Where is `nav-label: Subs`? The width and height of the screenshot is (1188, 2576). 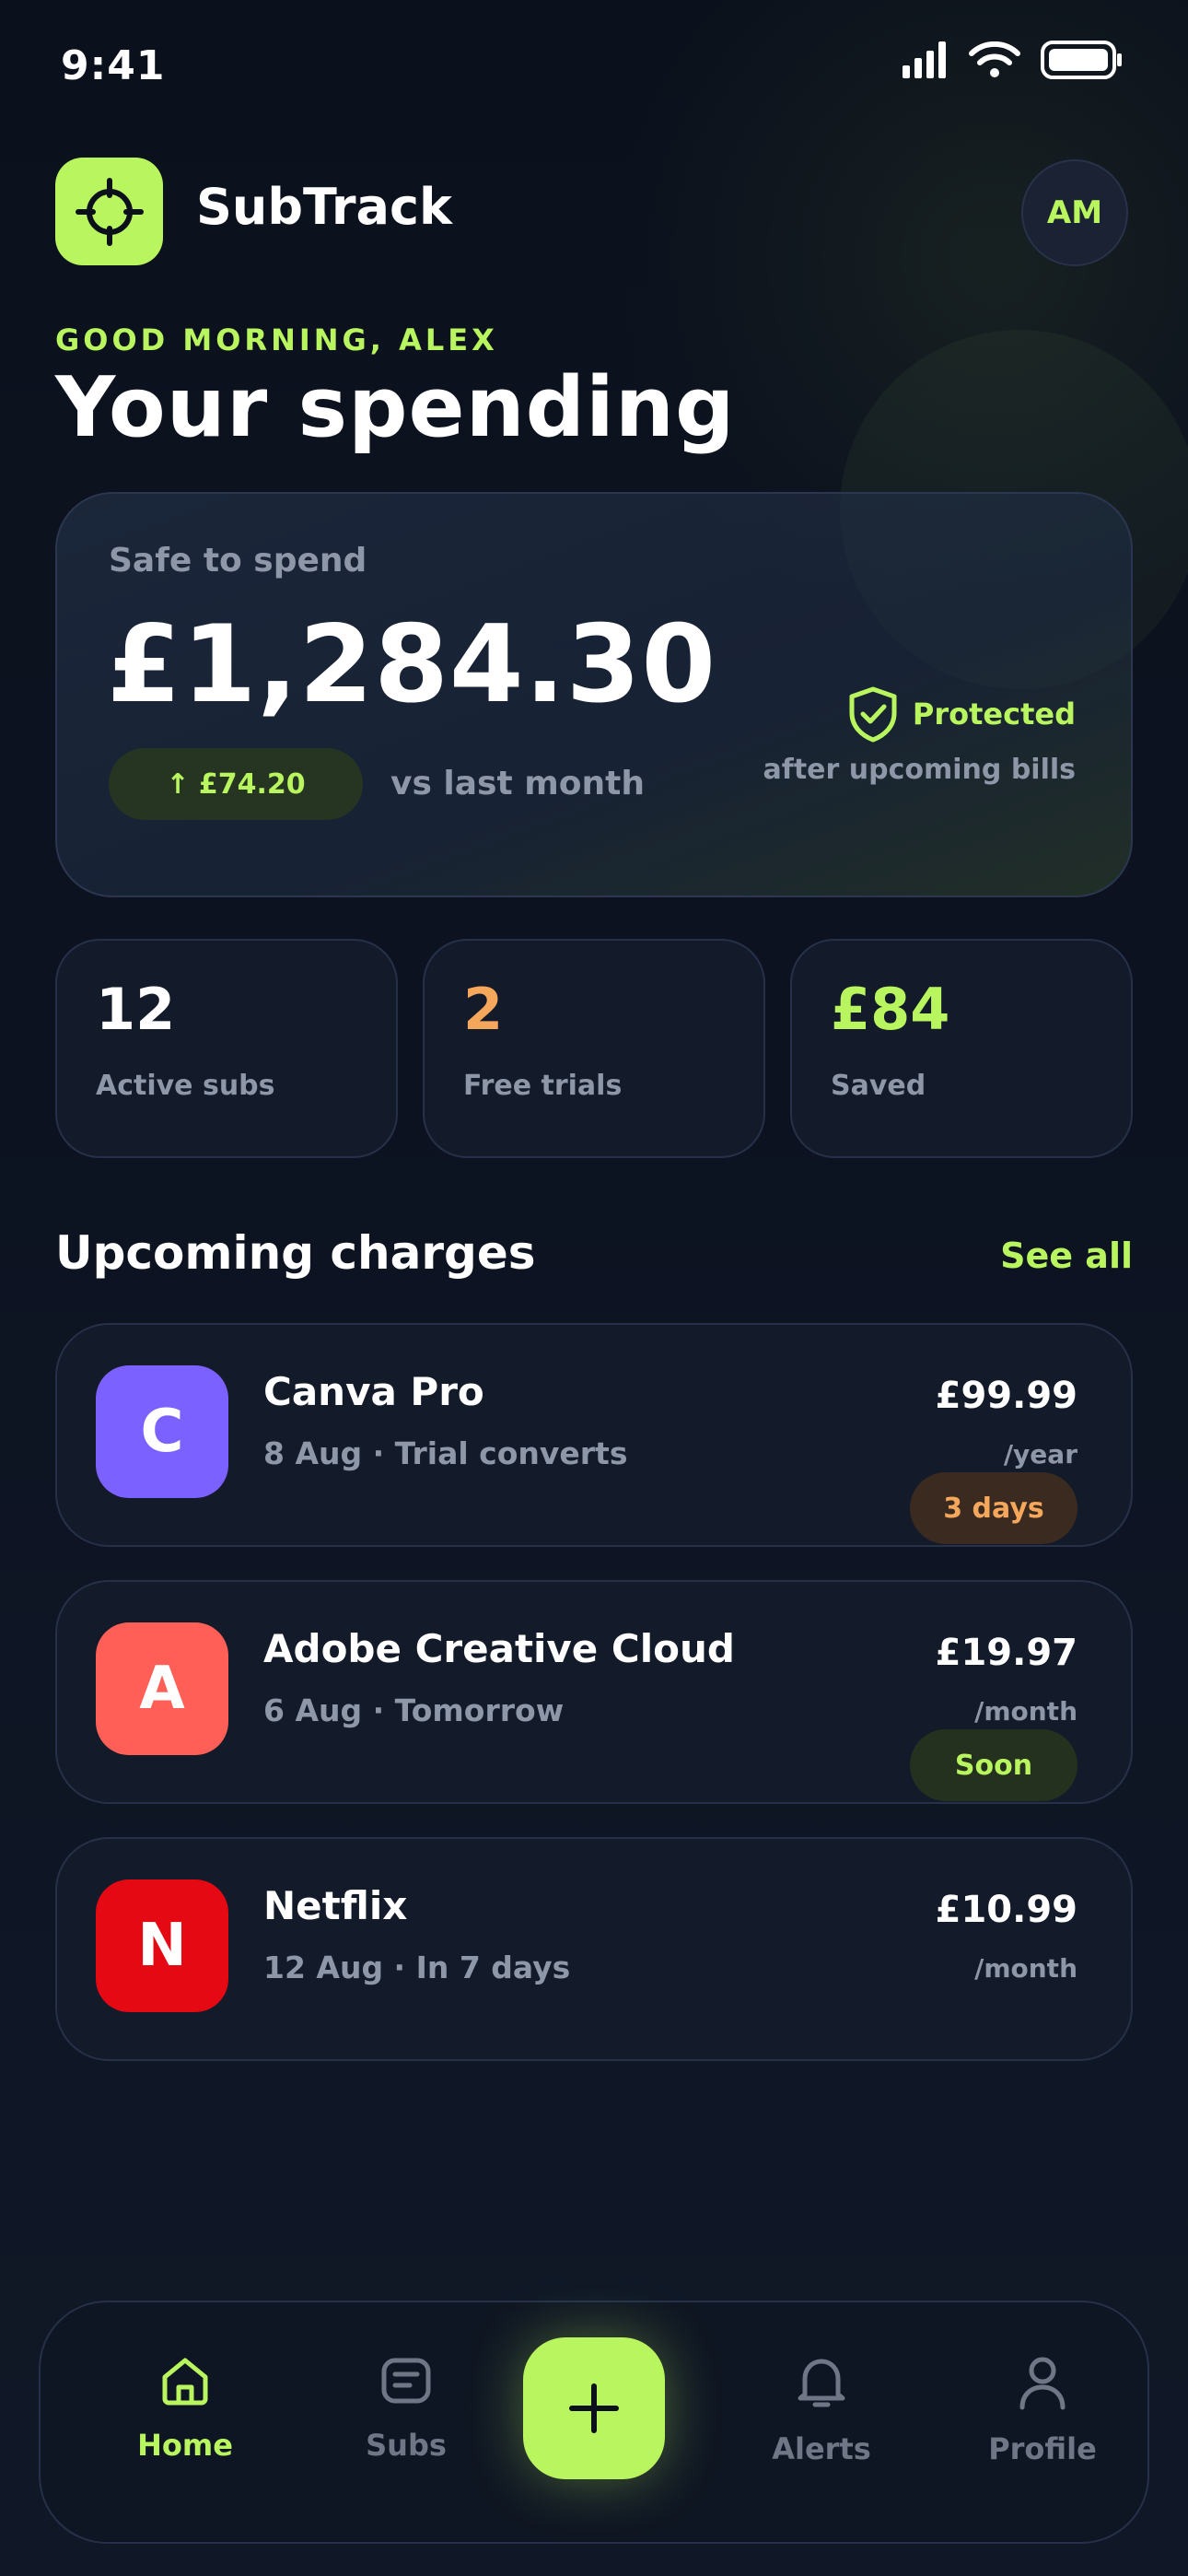
nav-label: Subs is located at coordinates (406, 2445).